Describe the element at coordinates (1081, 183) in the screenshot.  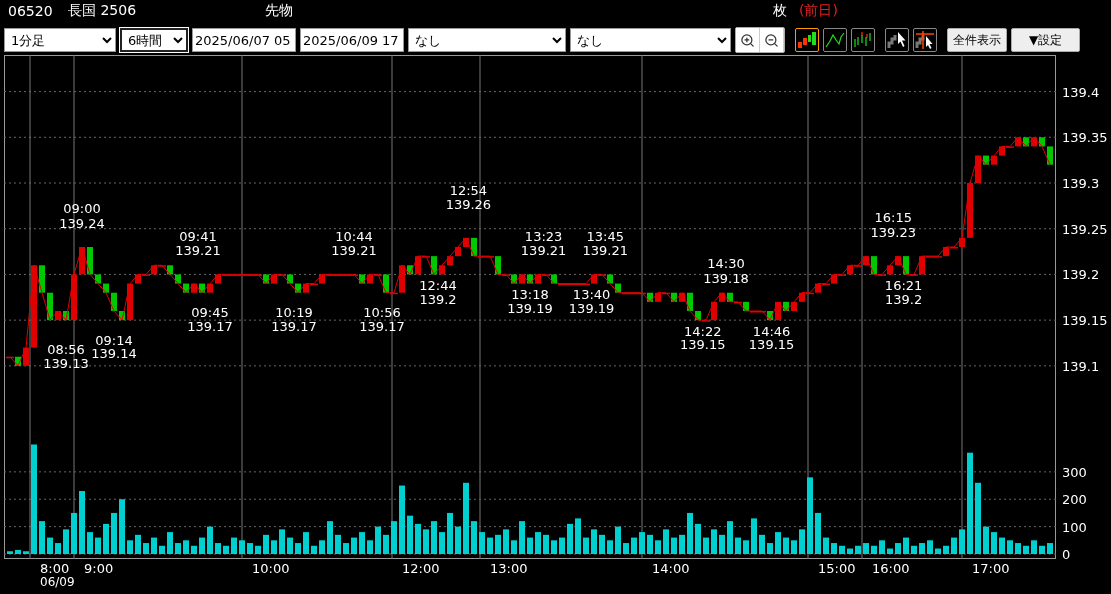
I see `axis-label: 139.3` at that location.